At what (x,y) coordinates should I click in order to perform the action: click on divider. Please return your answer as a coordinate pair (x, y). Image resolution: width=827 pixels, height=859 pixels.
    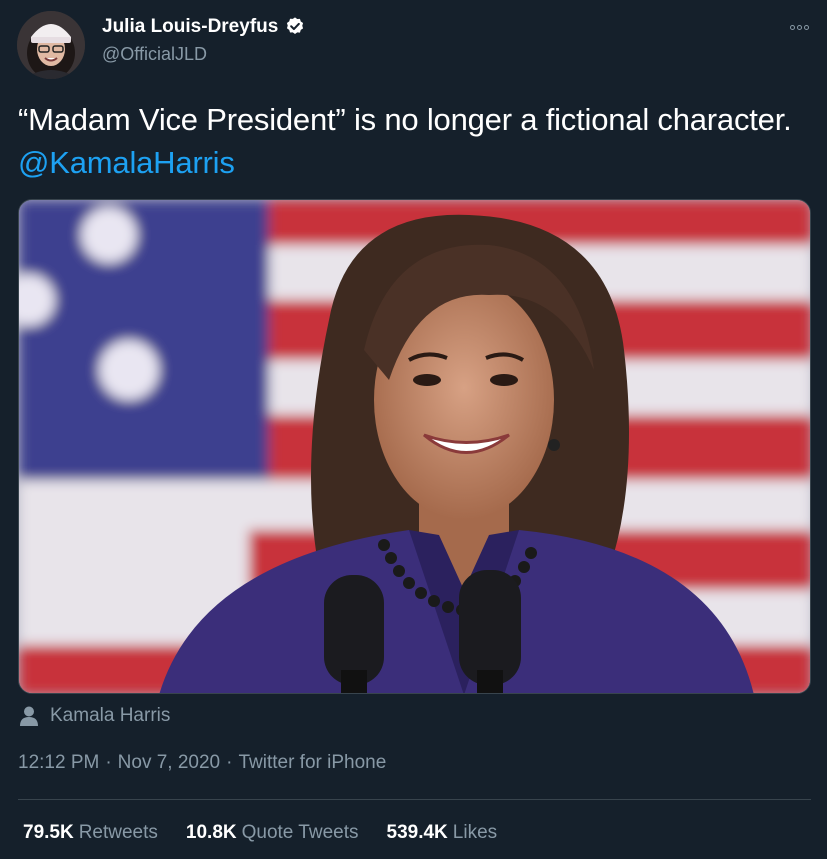
    Looking at the image, I should click on (414, 799).